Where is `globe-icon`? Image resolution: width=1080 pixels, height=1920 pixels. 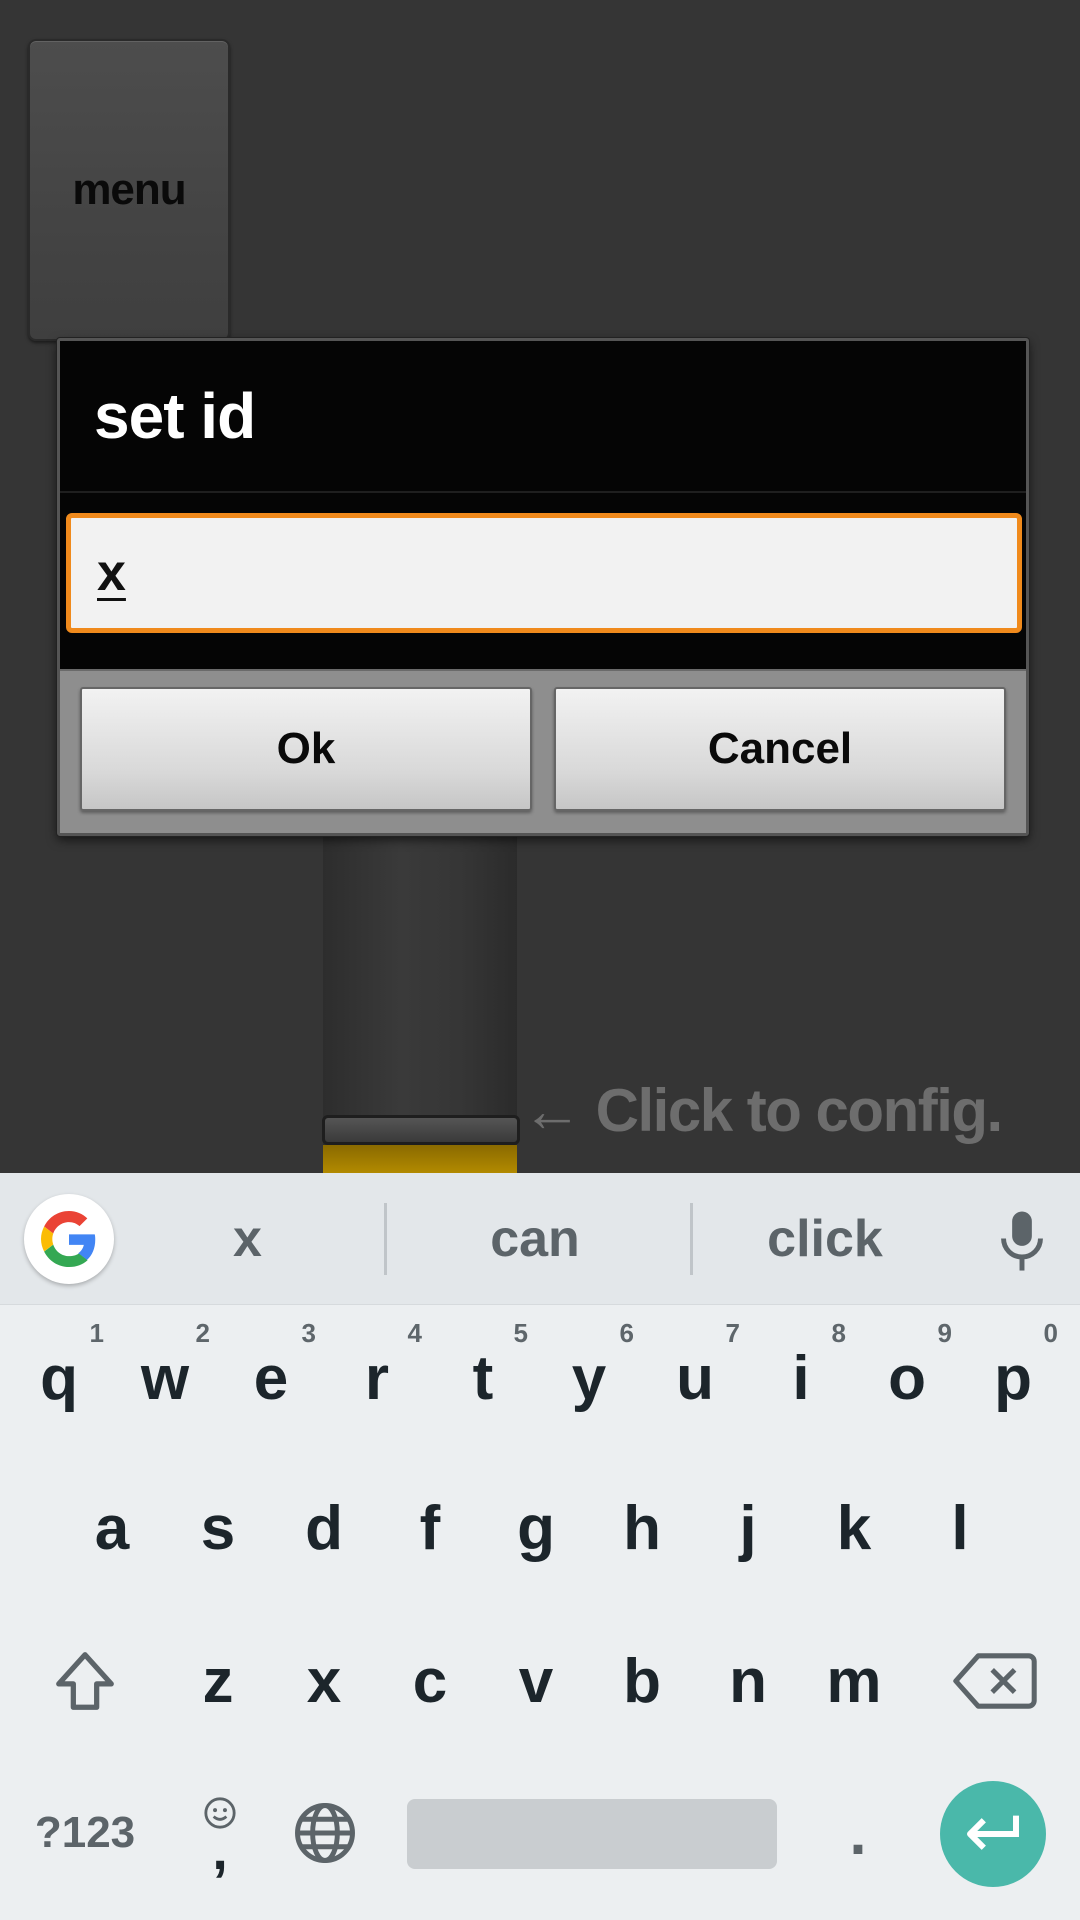
globe-icon is located at coordinates (325, 1833).